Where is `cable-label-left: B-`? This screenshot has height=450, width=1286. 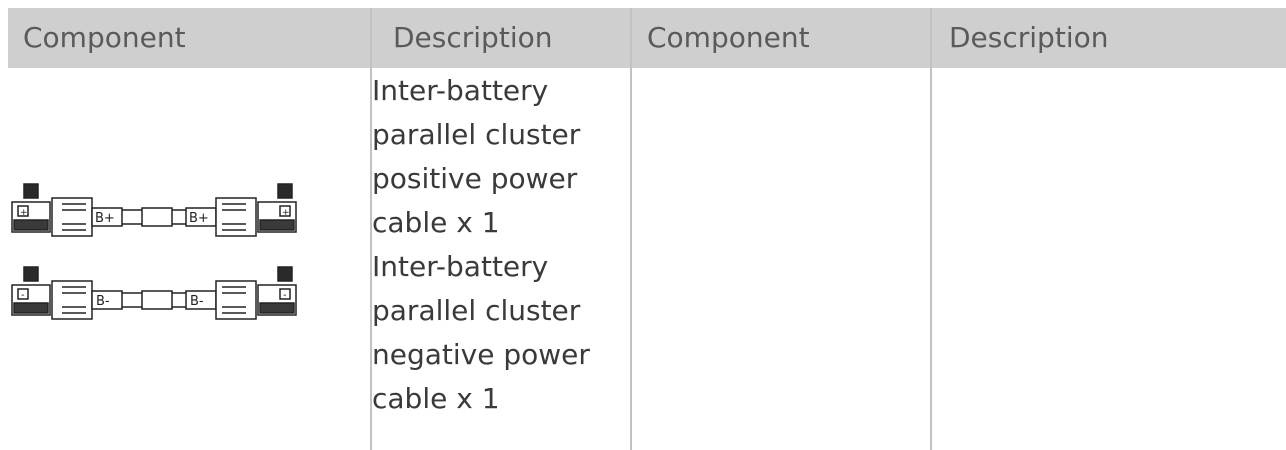
cable-label-left: B- is located at coordinates (103, 301).